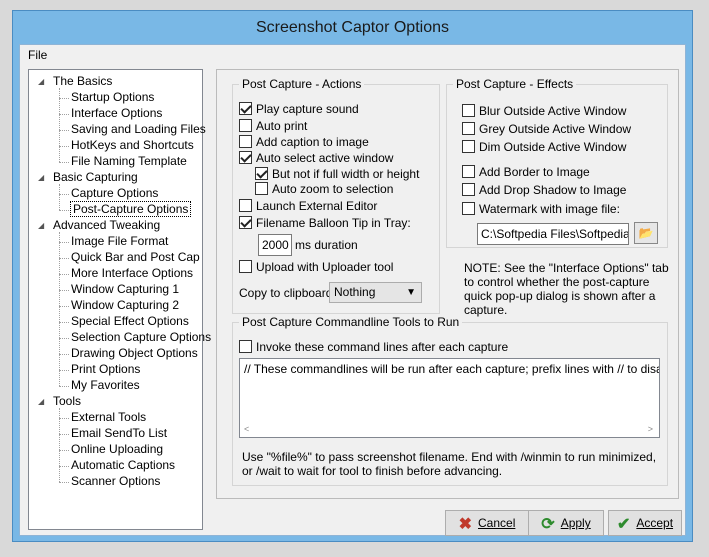  Describe the element at coordinates (526, 173) in the screenshot. I see `border-checkbox: Add Border to Image` at that location.